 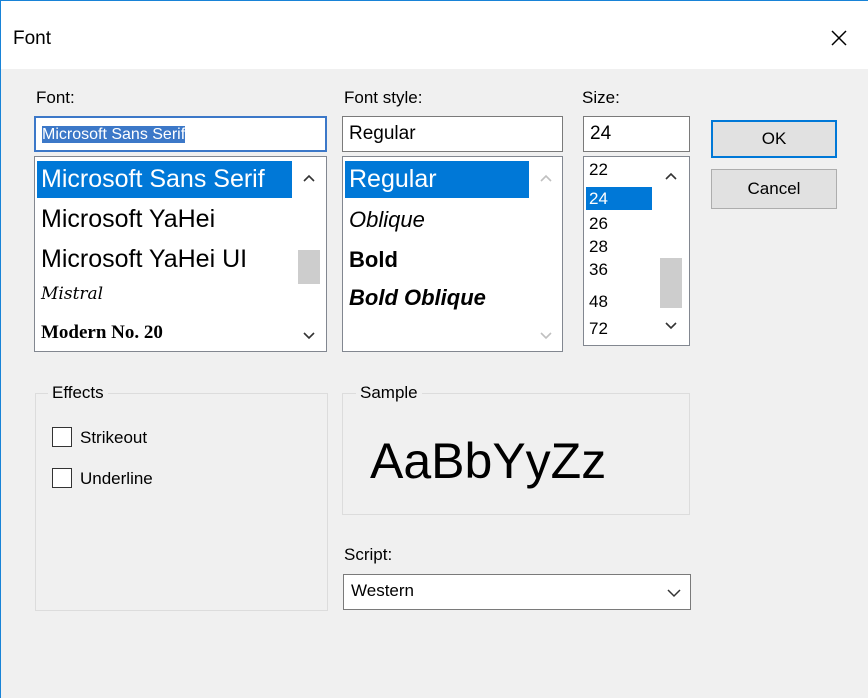 I want to click on ok-button: OK, so click(x=774, y=139).